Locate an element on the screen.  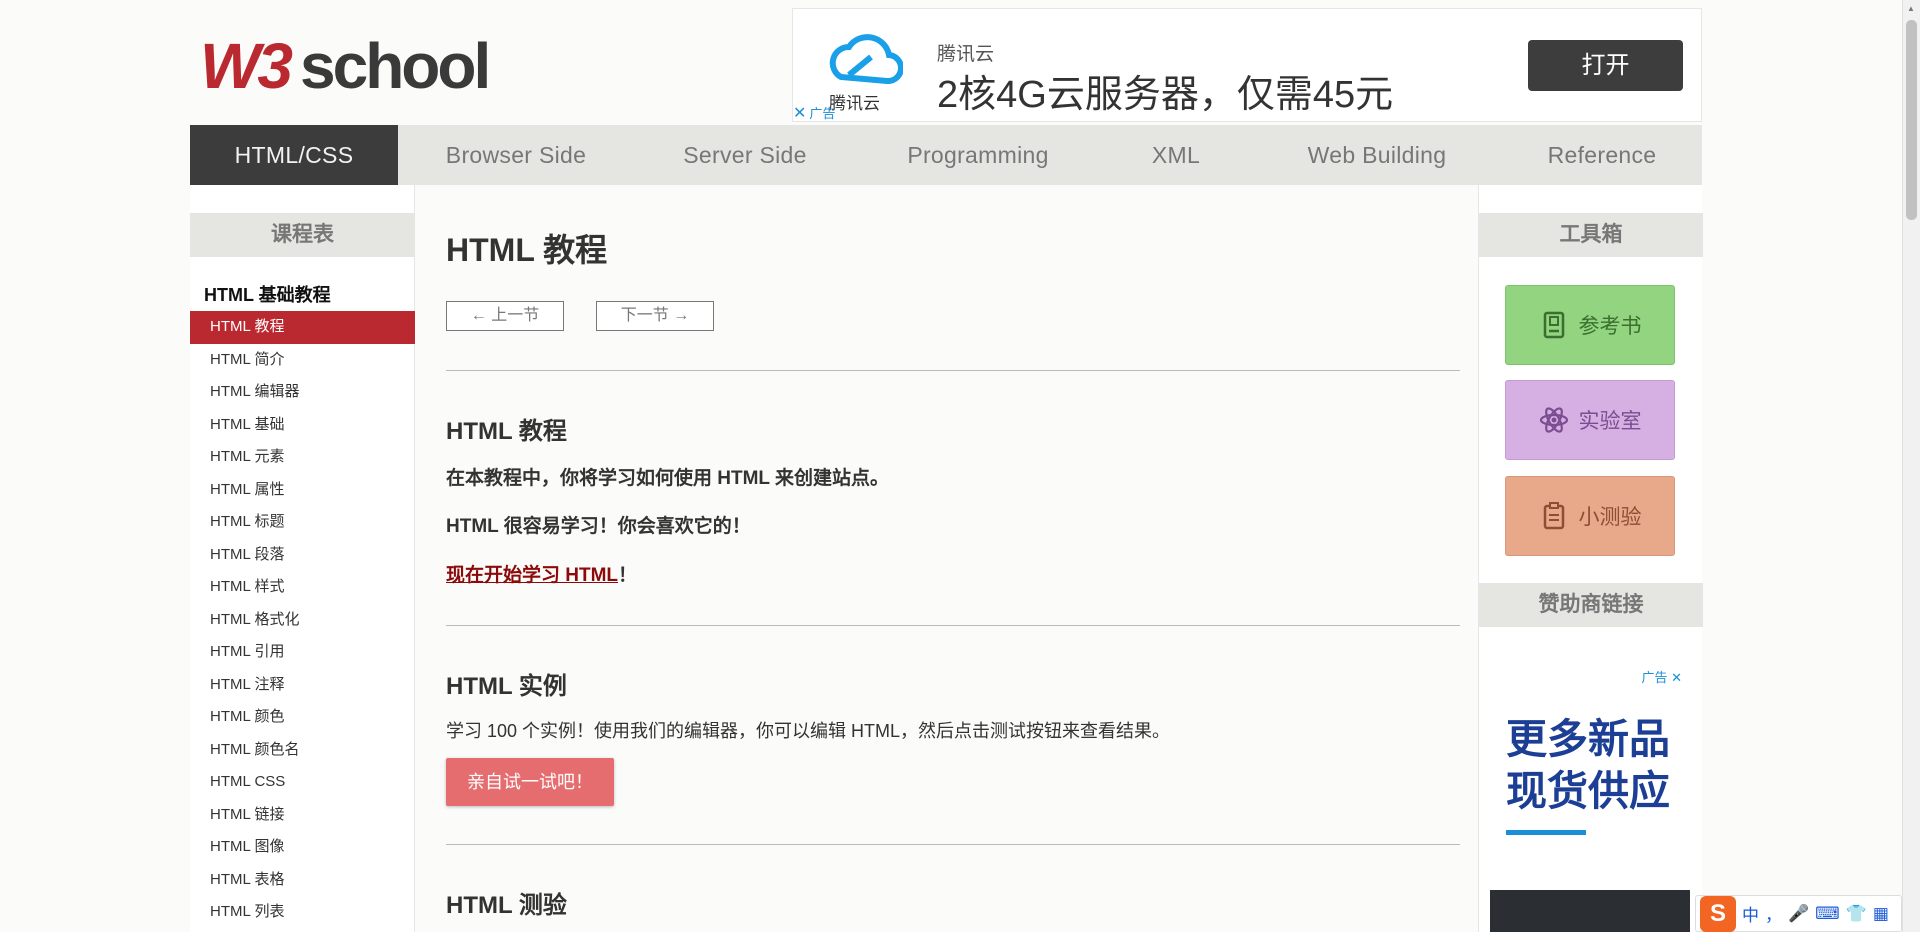
course-list-heading: 课程表 is located at coordinates (302, 235).